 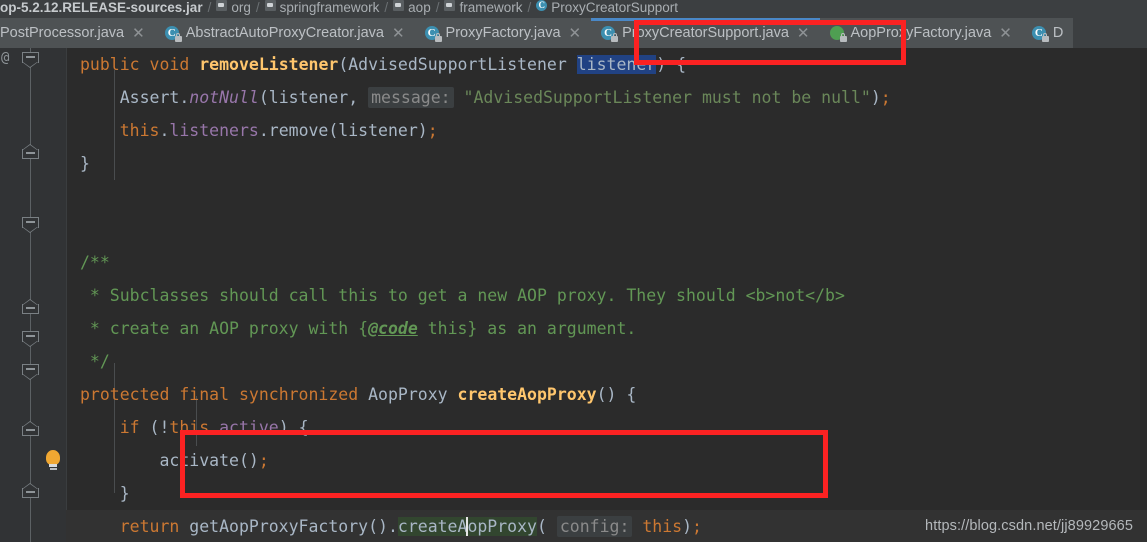 What do you see at coordinates (594, 526) in the screenshot?
I see `inlay-hint-config: config:` at bounding box center [594, 526].